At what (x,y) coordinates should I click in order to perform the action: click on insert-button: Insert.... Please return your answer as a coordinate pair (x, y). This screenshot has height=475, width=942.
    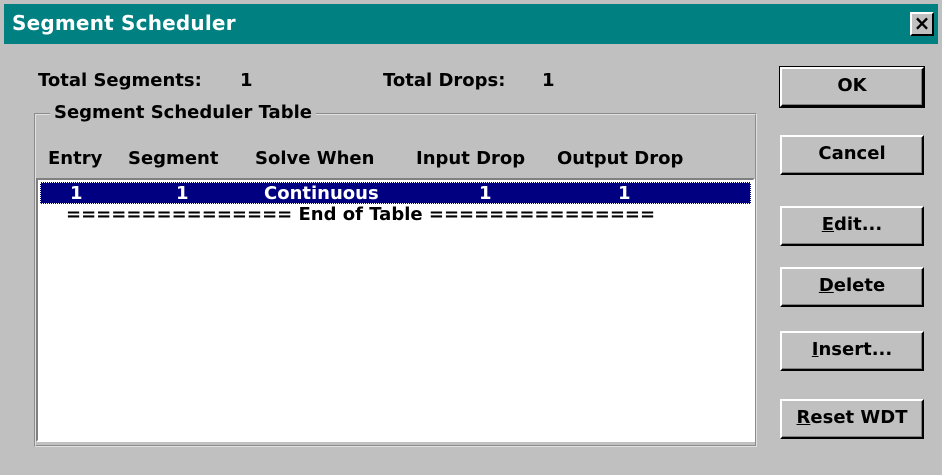
    Looking at the image, I should click on (852, 351).